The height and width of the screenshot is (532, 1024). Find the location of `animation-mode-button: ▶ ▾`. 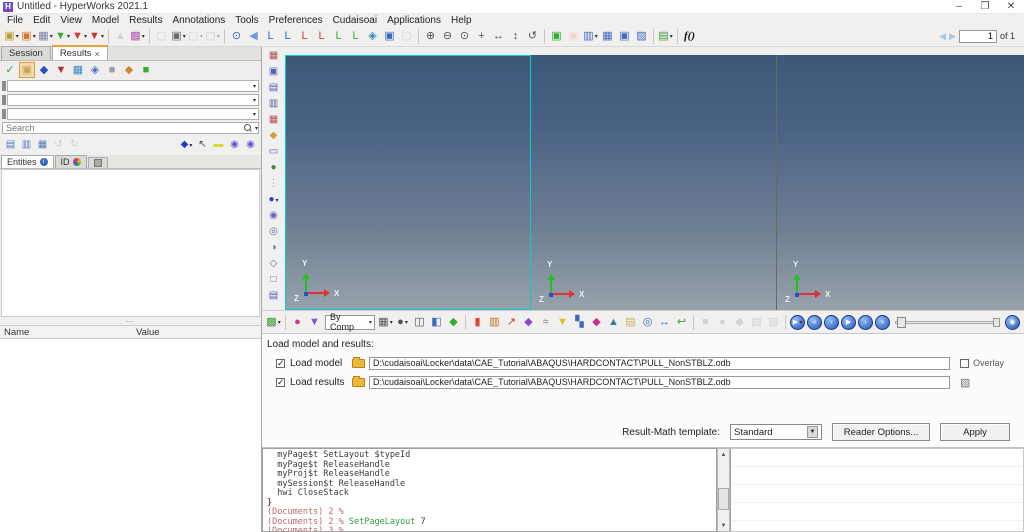

animation-mode-button: ▶ ▾ is located at coordinates (797, 322).